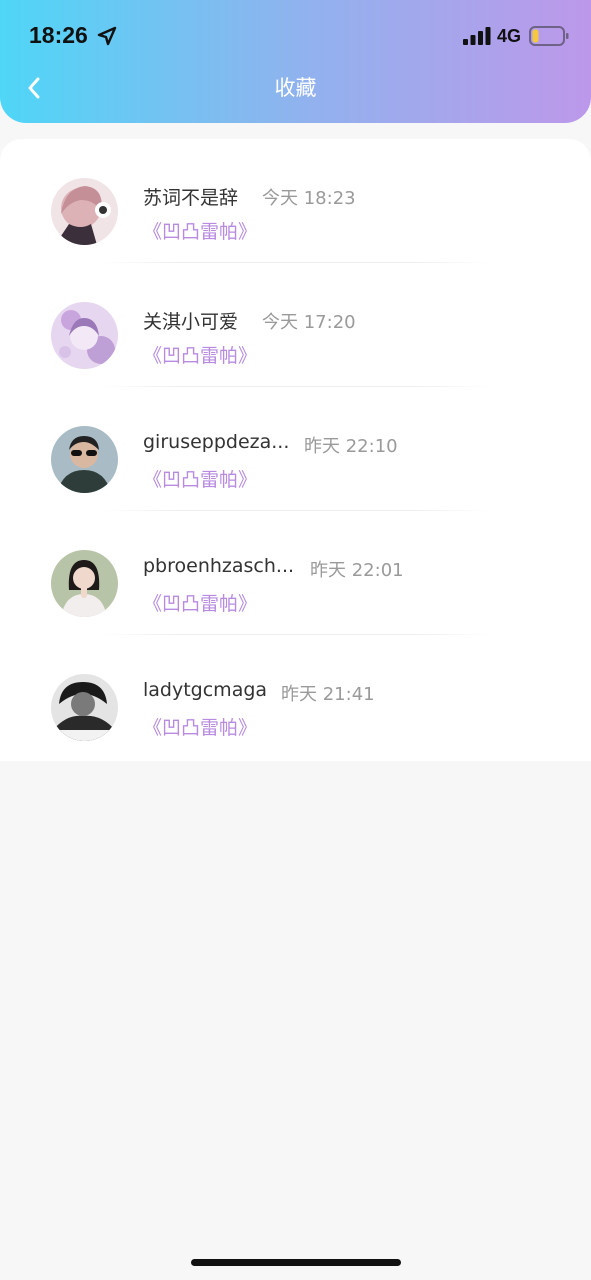 This screenshot has height=1280, width=591. Describe the element at coordinates (328, 694) in the screenshot. I see `item-time: 昨天 21:41` at that location.